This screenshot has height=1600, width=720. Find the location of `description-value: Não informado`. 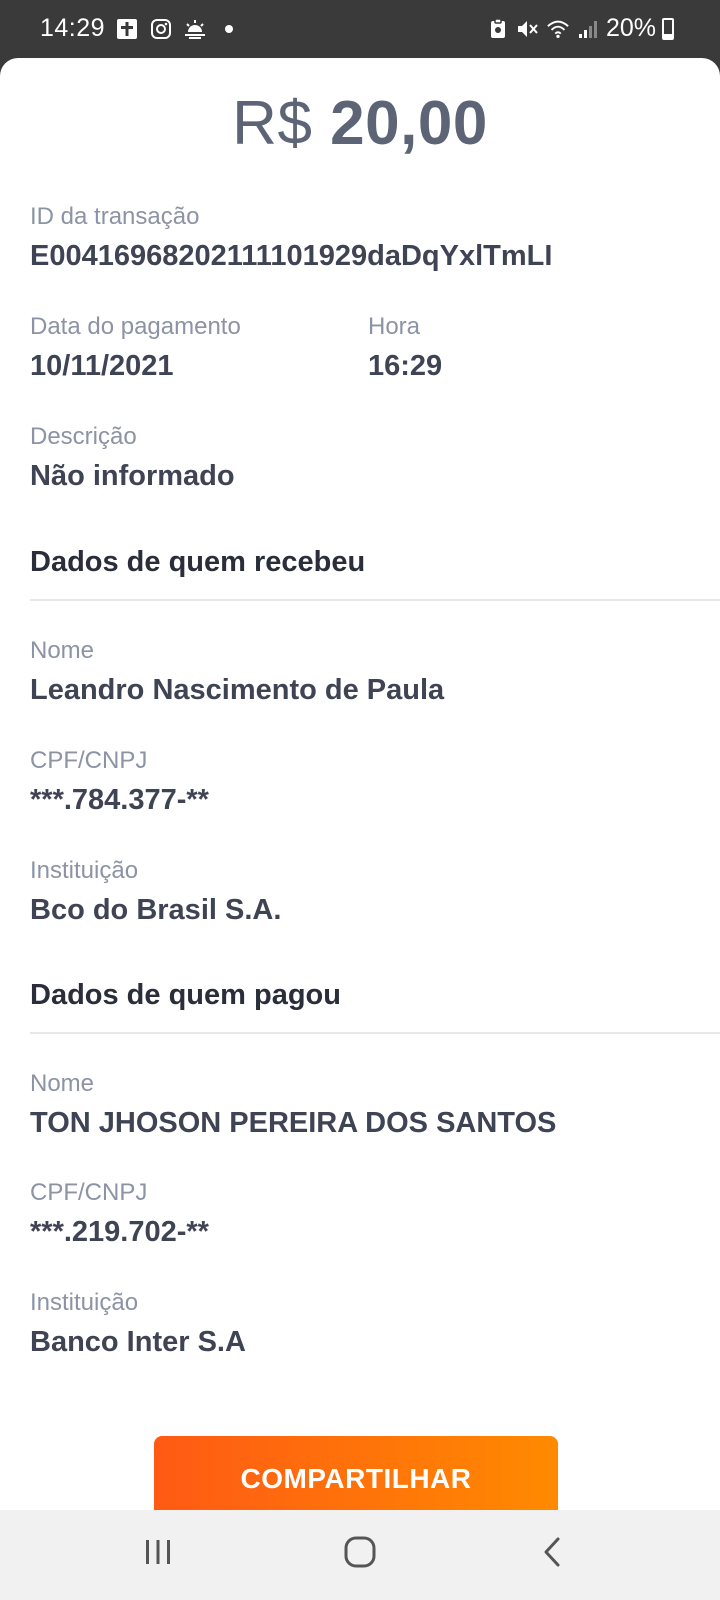

description-value: Não informado is located at coordinates (132, 476).